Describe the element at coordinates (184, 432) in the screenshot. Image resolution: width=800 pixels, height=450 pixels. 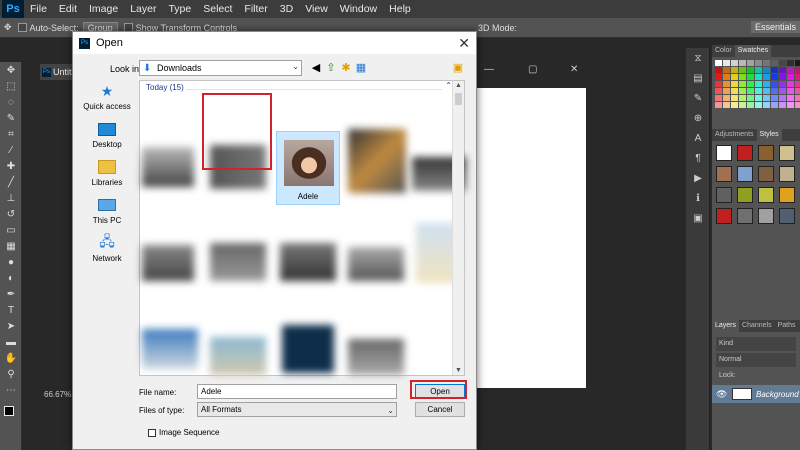
I see `image-sequence-option: Image Sequence` at that location.